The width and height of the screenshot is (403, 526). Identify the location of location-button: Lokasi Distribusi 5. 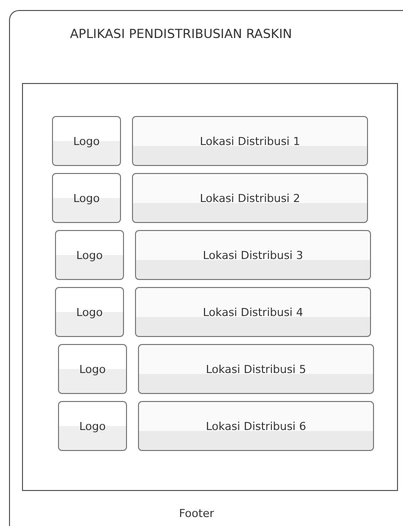
(256, 369).